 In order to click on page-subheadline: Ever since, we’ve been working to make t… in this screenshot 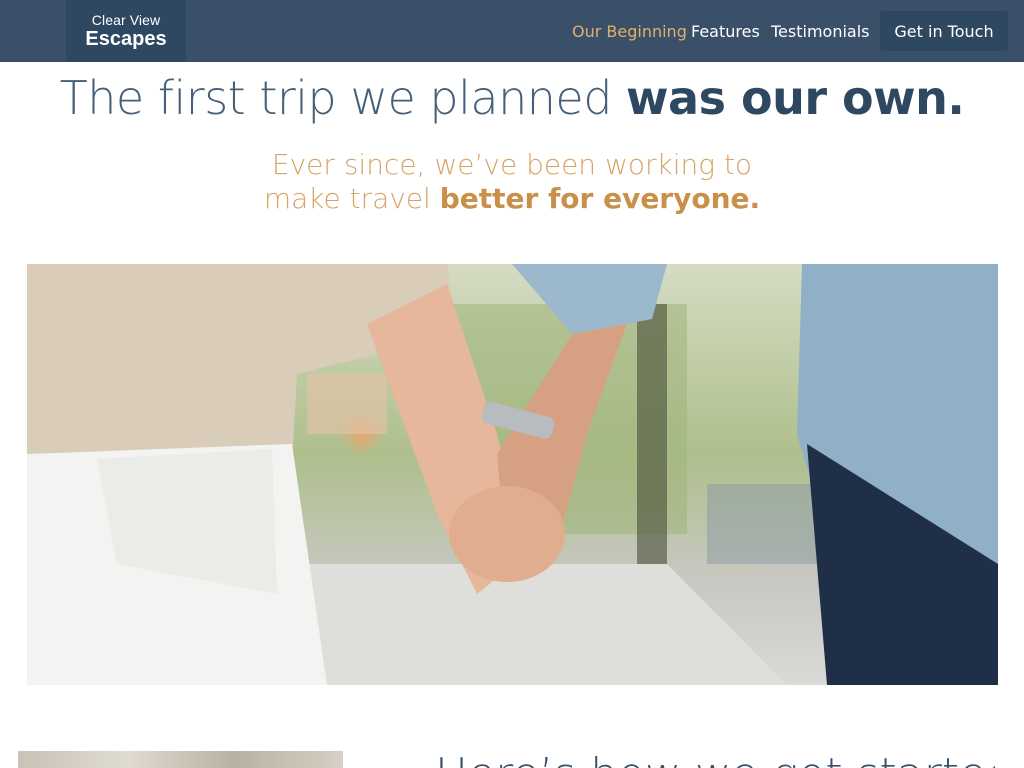, I will do `click(512, 182)`.